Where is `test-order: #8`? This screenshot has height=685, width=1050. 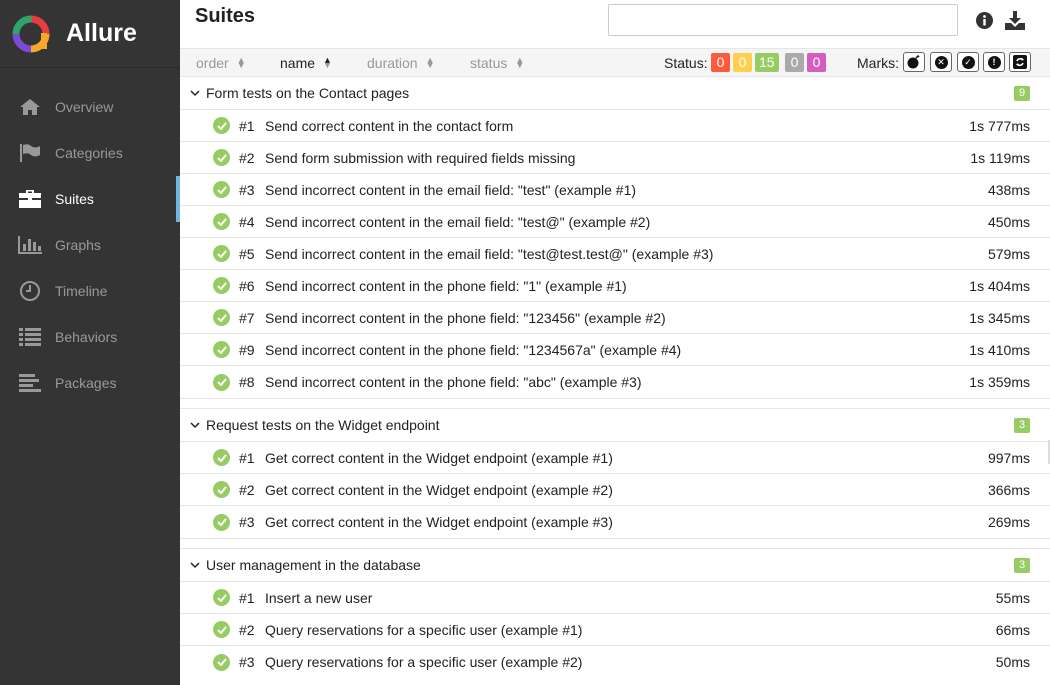
test-order: #8 is located at coordinates (247, 382).